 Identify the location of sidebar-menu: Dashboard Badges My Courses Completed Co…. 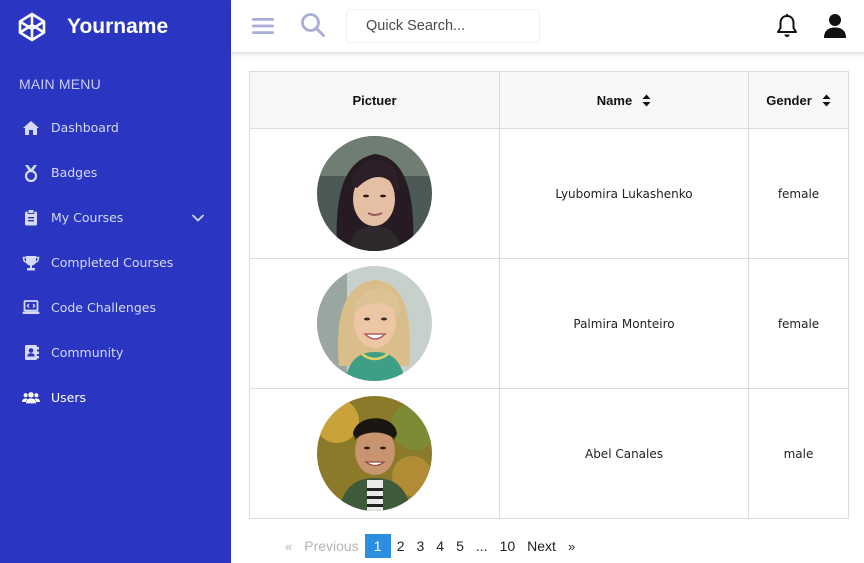
(115, 262).